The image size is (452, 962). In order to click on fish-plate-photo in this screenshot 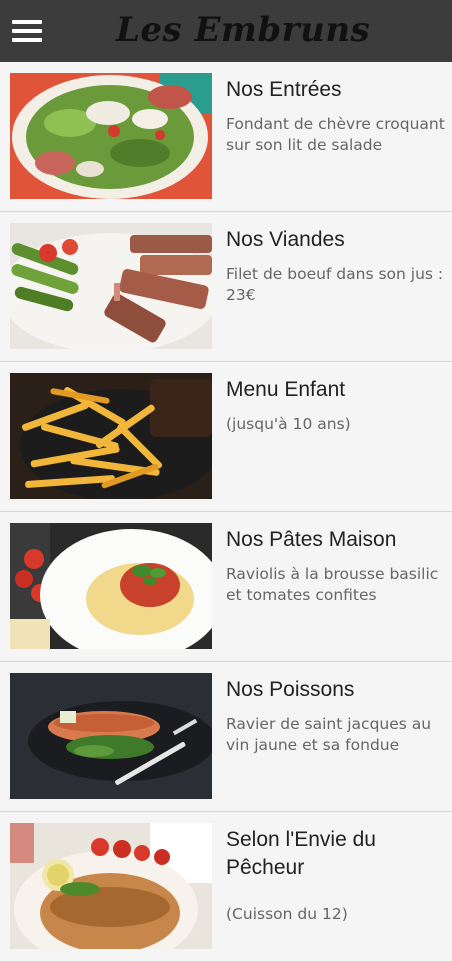, I will do `click(111, 886)`.